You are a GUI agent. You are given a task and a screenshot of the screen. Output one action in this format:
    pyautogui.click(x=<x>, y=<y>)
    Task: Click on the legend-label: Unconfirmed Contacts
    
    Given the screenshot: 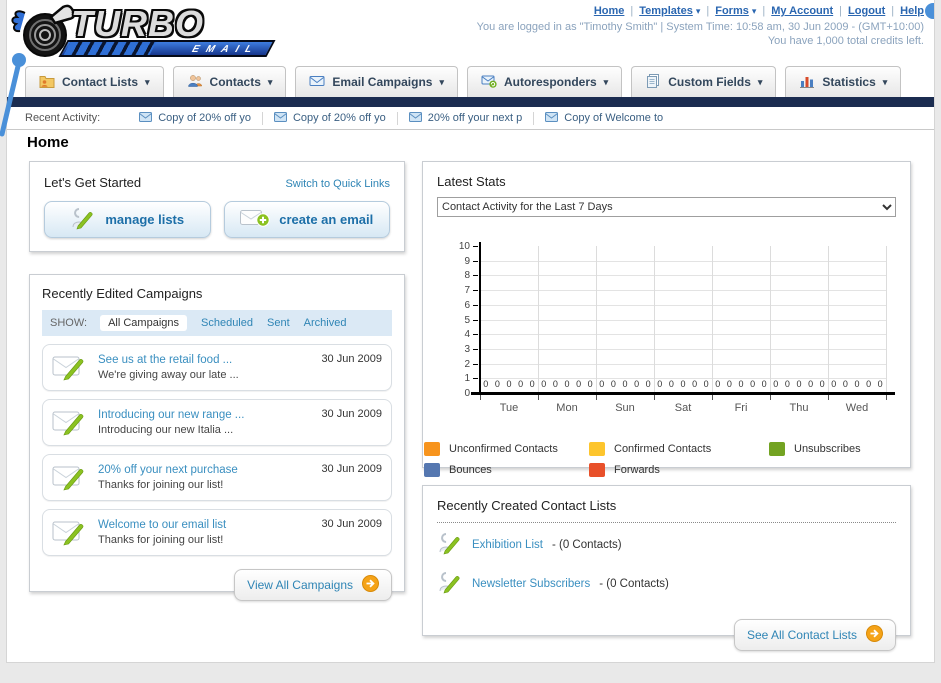 What is the action you would take?
    pyautogui.click(x=503, y=449)
    